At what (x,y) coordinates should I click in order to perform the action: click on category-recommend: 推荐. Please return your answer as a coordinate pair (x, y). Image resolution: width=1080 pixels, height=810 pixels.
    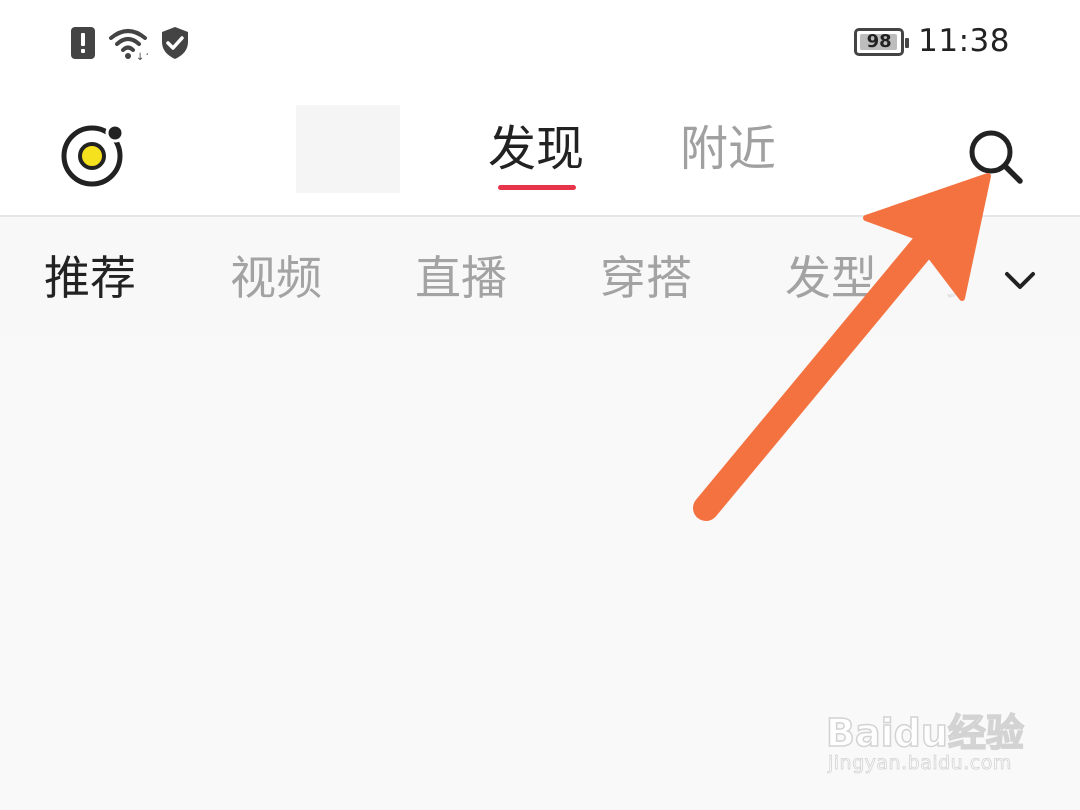
    Looking at the image, I should click on (90, 278).